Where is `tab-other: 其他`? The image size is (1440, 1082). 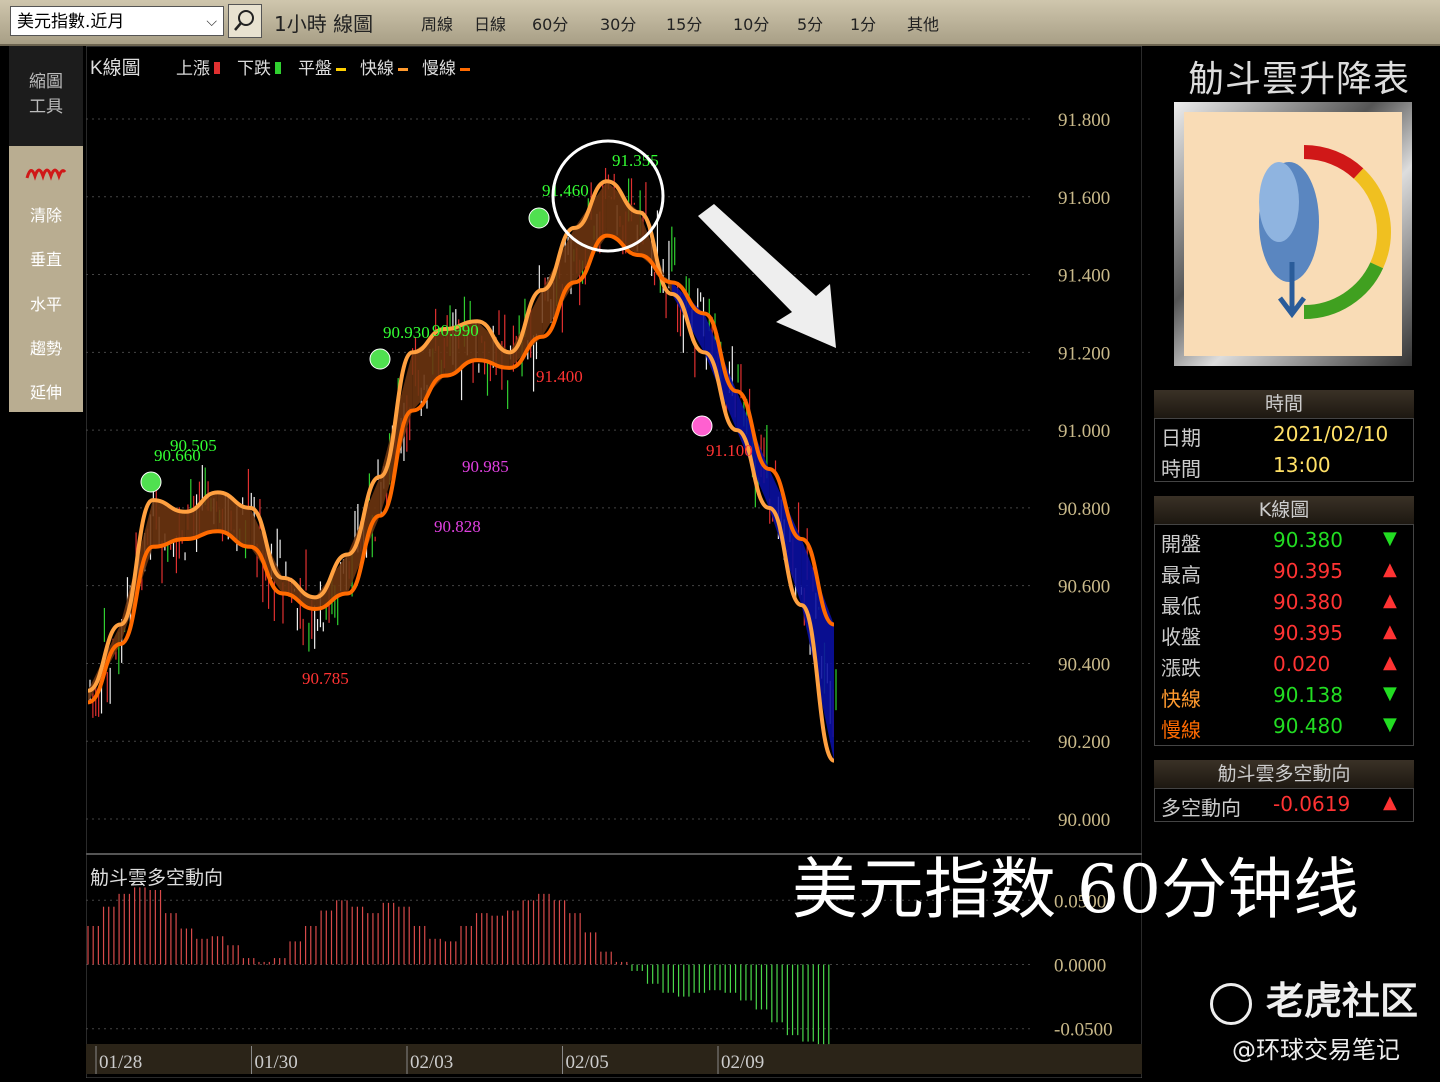 tab-other: 其他 is located at coordinates (923, 23).